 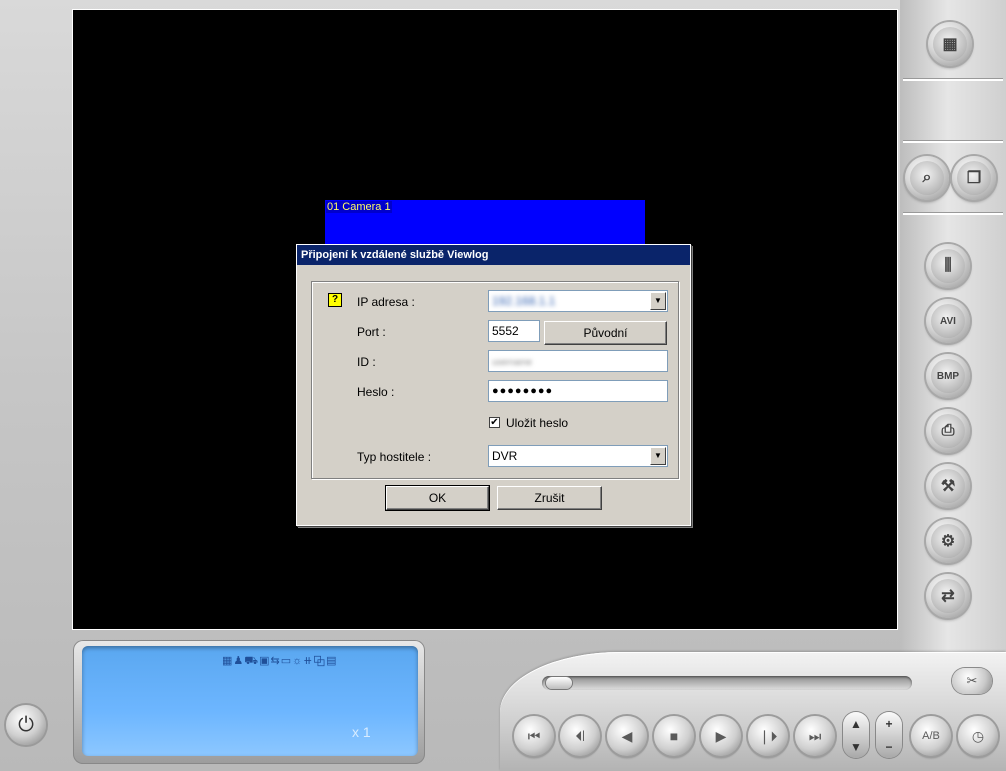 I want to click on host-type-label: Typ hostitele :, so click(x=394, y=457).